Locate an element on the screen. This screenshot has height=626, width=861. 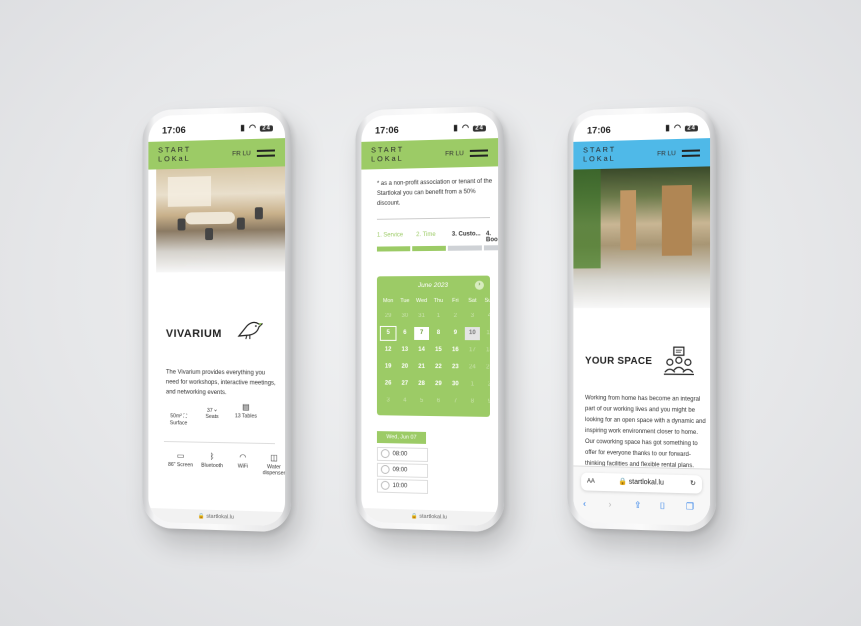
calendar-day: 17 is located at coordinates (472, 350).